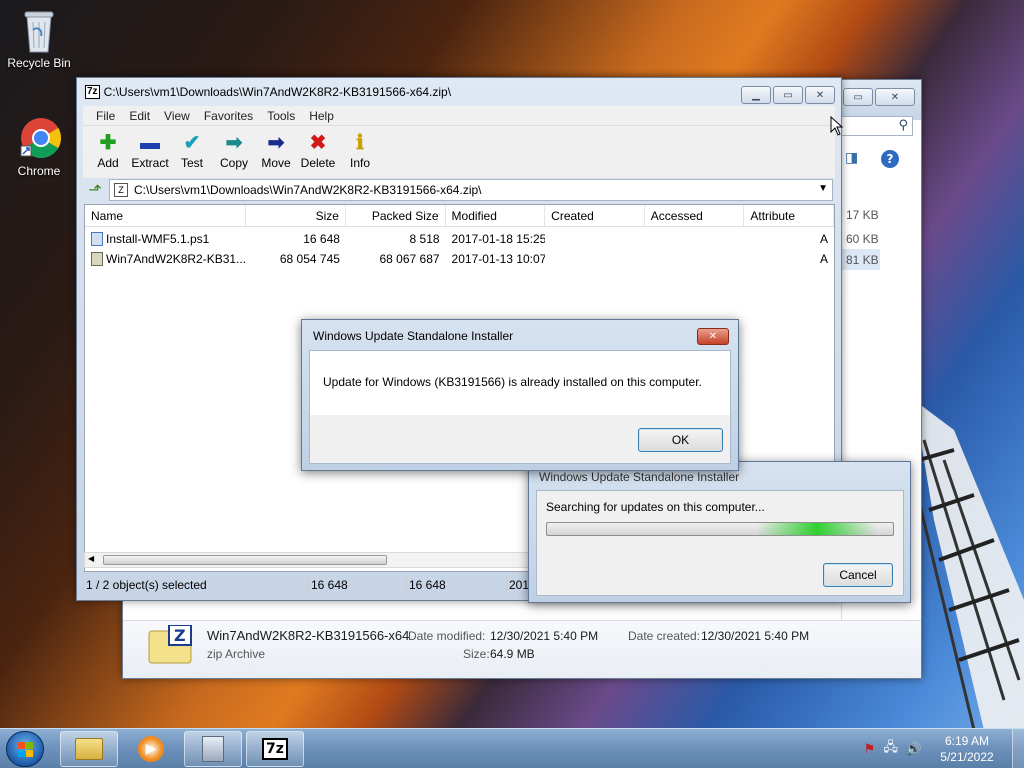 The image size is (1024, 768). What do you see at coordinates (789, 215) in the screenshot?
I see `column-header-attribute: Attribute` at bounding box center [789, 215].